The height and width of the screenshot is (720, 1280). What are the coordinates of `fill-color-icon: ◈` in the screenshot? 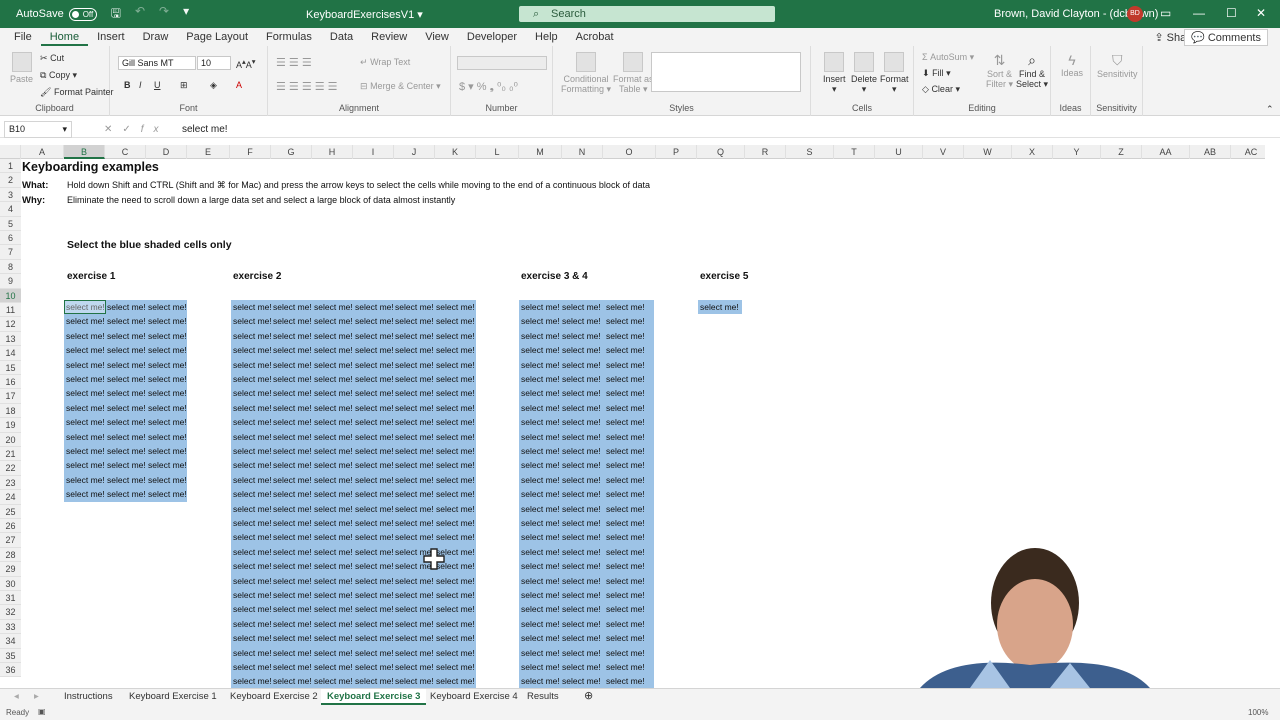 It's located at (213, 85).